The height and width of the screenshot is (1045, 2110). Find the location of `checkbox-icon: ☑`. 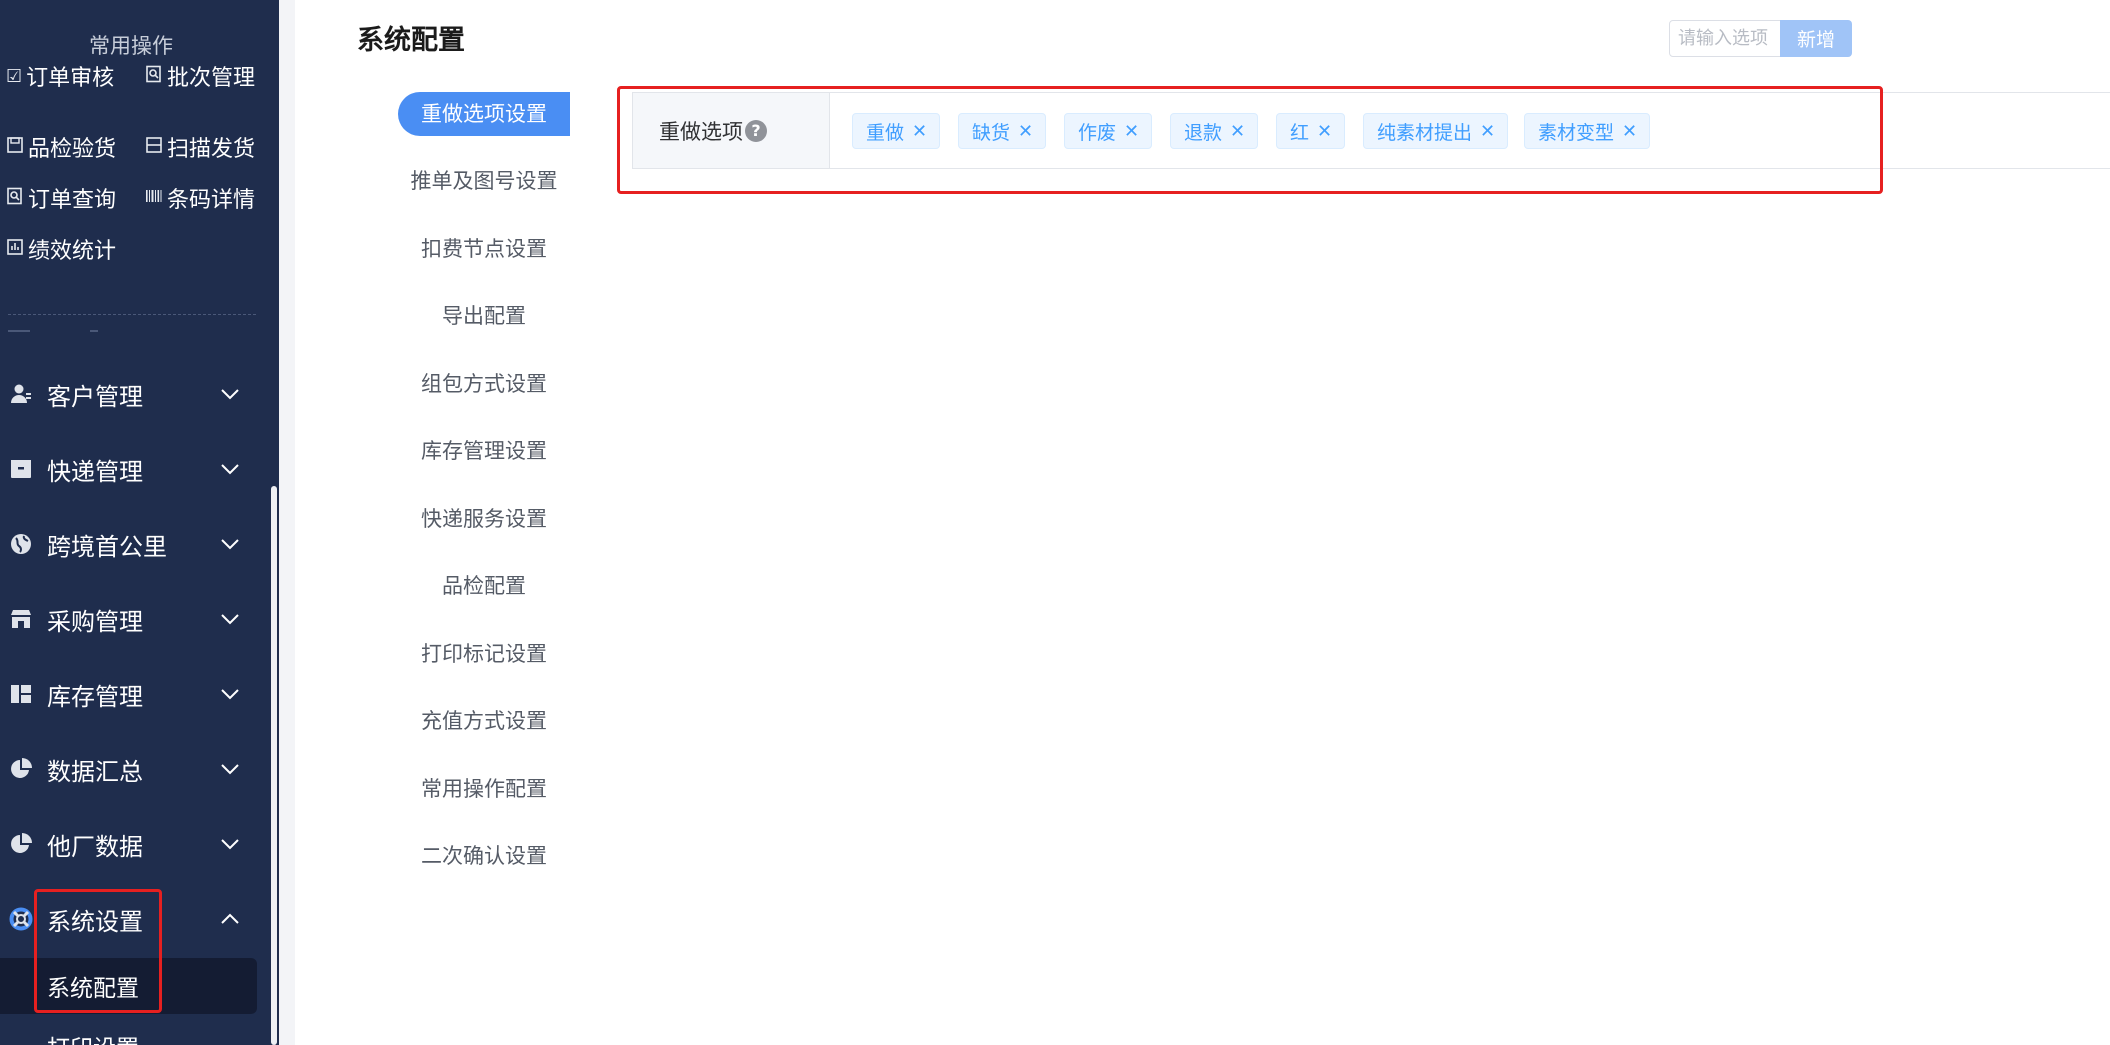

checkbox-icon: ☑ is located at coordinates (14, 76).